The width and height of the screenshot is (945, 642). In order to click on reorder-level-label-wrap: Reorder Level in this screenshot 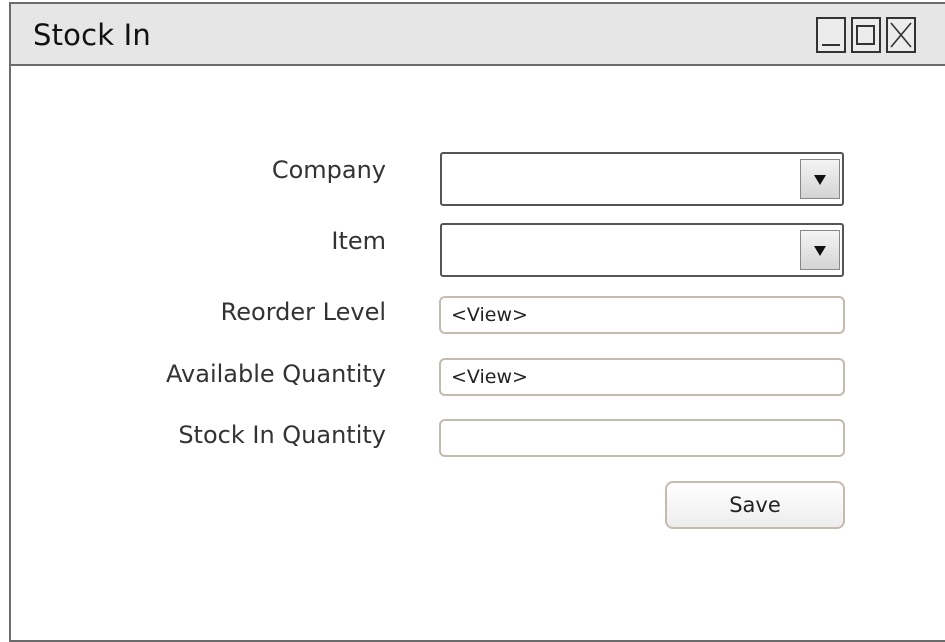, I will do `click(236, 314)`.